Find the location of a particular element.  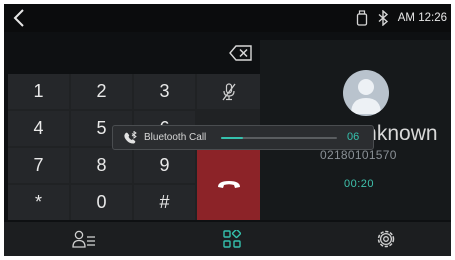

key-1: 1 is located at coordinates (38, 91).